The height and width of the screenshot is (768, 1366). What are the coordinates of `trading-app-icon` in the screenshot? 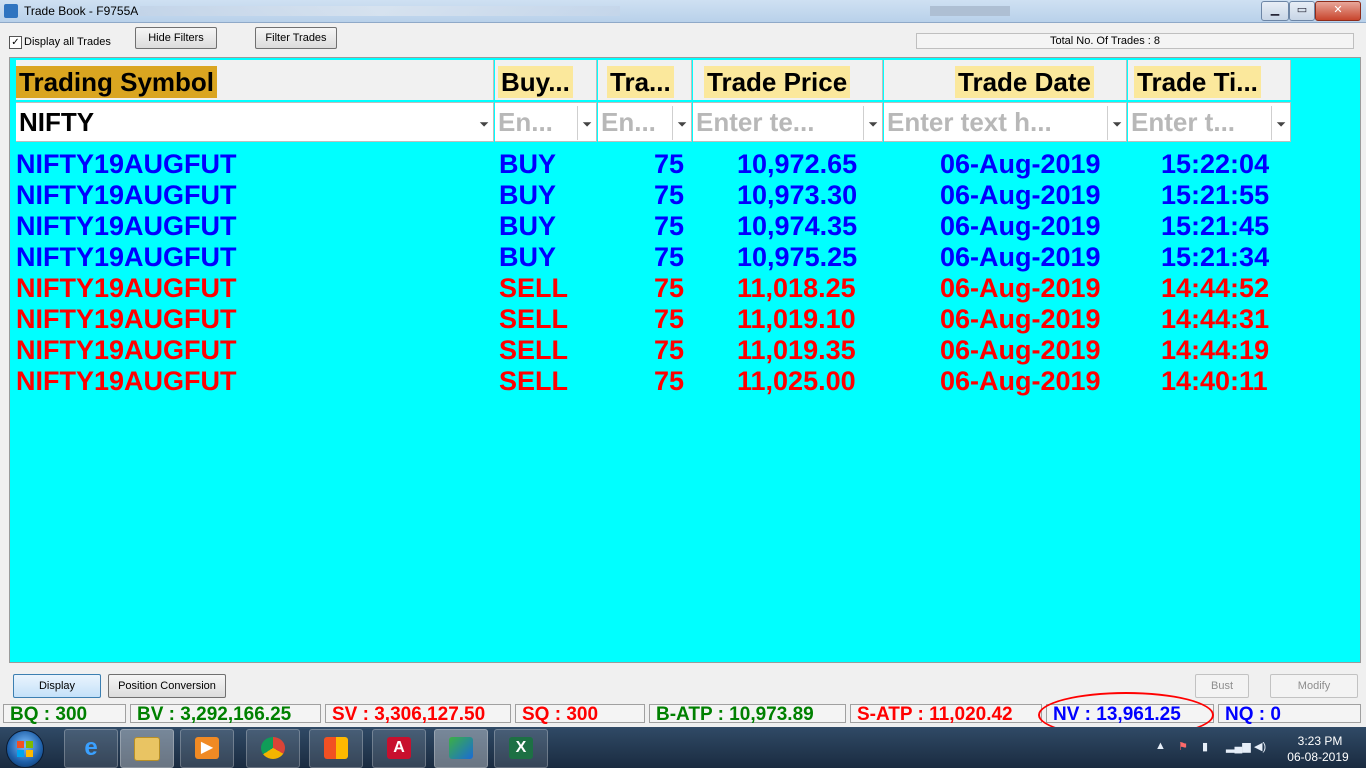 It's located at (461, 748).